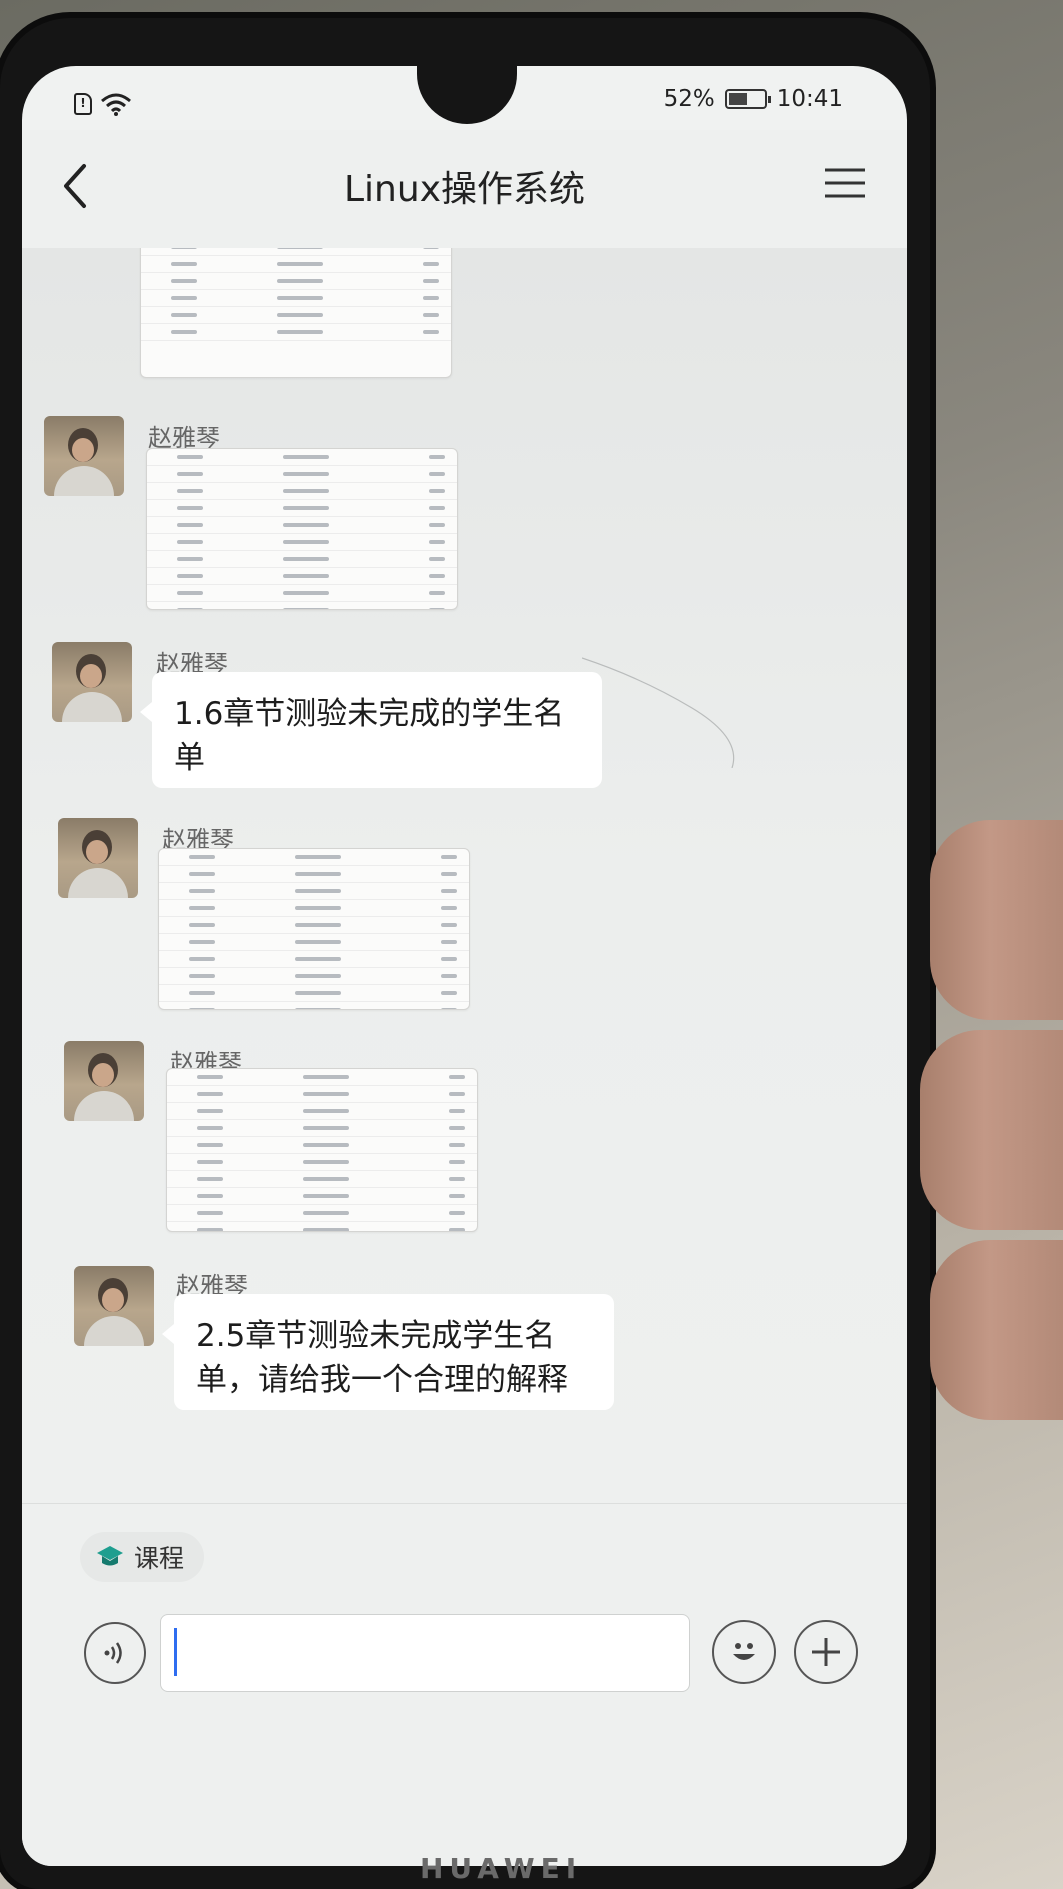  I want to click on course-chip-label: 课程, so click(159, 1558).